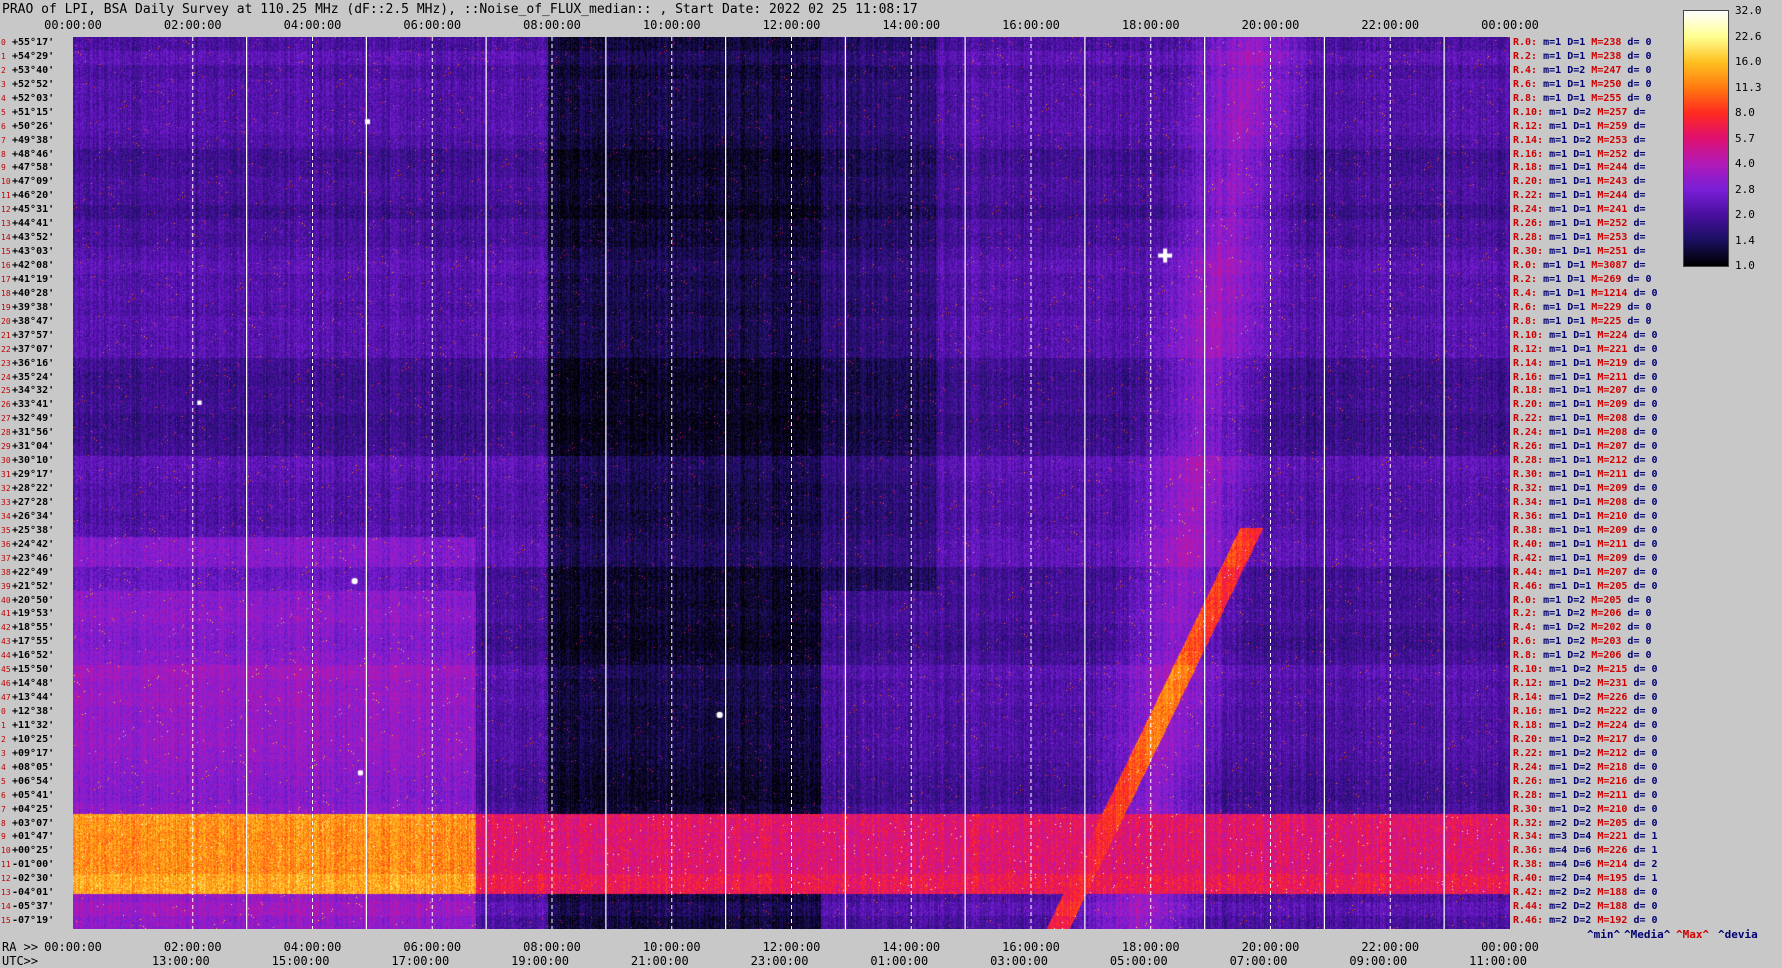 This screenshot has height=968, width=1782. I want to click on declination-label: +36°16', so click(33, 363).